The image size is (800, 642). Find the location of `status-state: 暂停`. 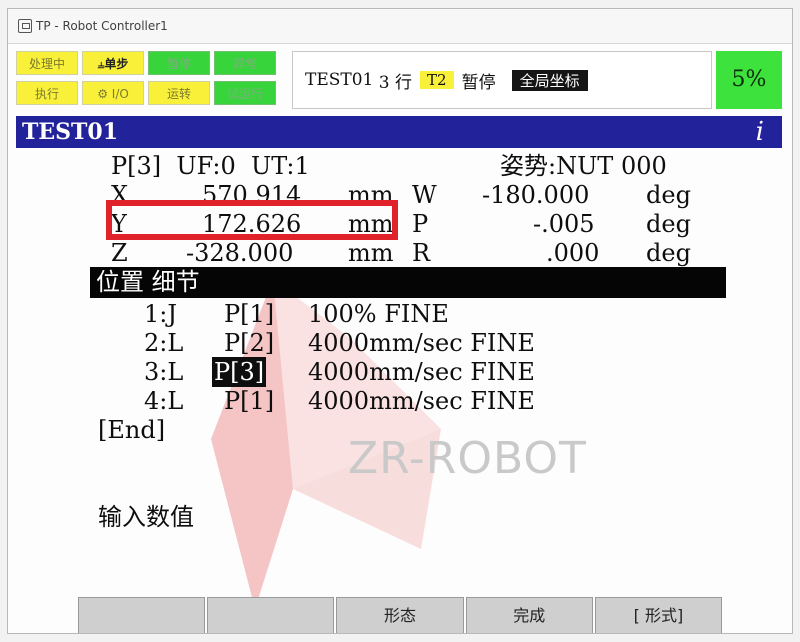

status-state: 暂停 is located at coordinates (478, 82).